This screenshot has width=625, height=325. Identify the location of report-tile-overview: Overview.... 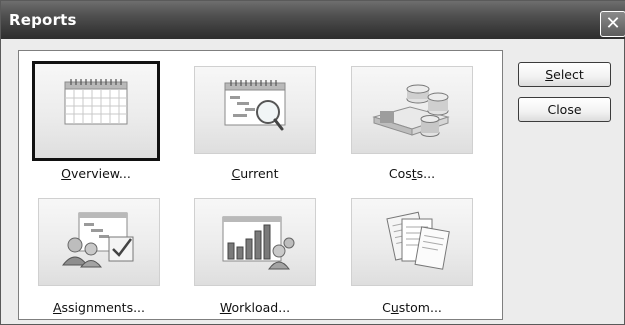
(98, 121).